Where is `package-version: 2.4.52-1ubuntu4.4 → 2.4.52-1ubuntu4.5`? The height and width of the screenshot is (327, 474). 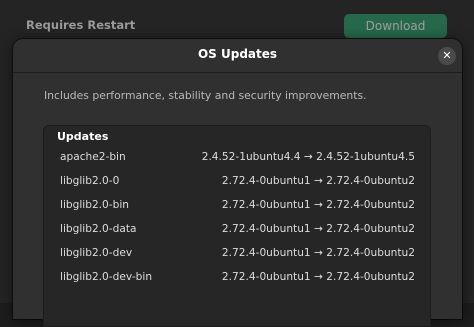
package-version: 2.4.52-1ubuntu4.4 → 2.4.52-1ubuntu4.5 is located at coordinates (308, 157).